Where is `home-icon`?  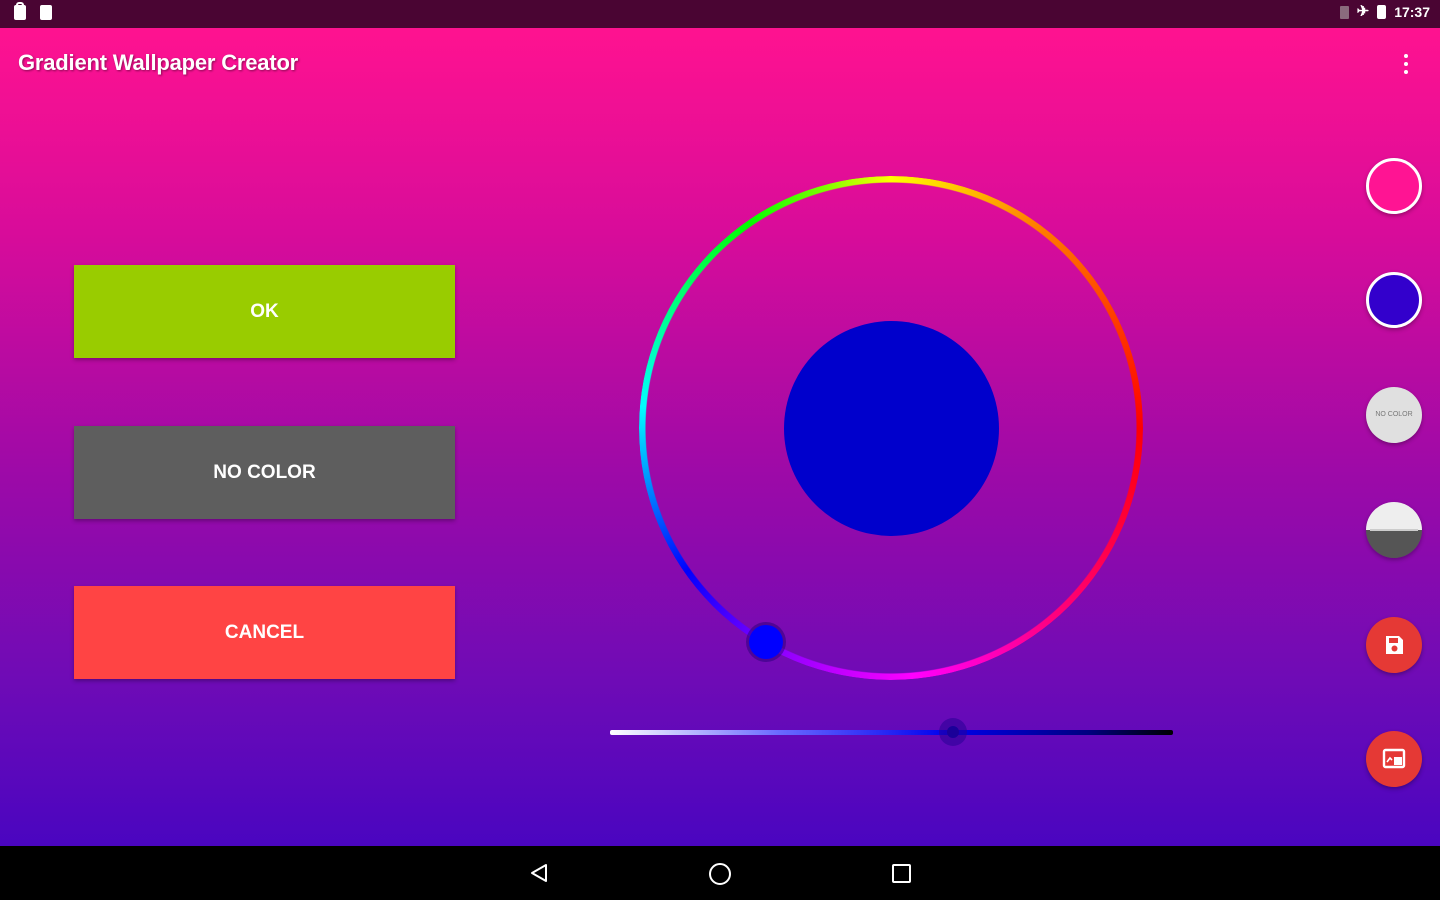
home-icon is located at coordinates (720, 874).